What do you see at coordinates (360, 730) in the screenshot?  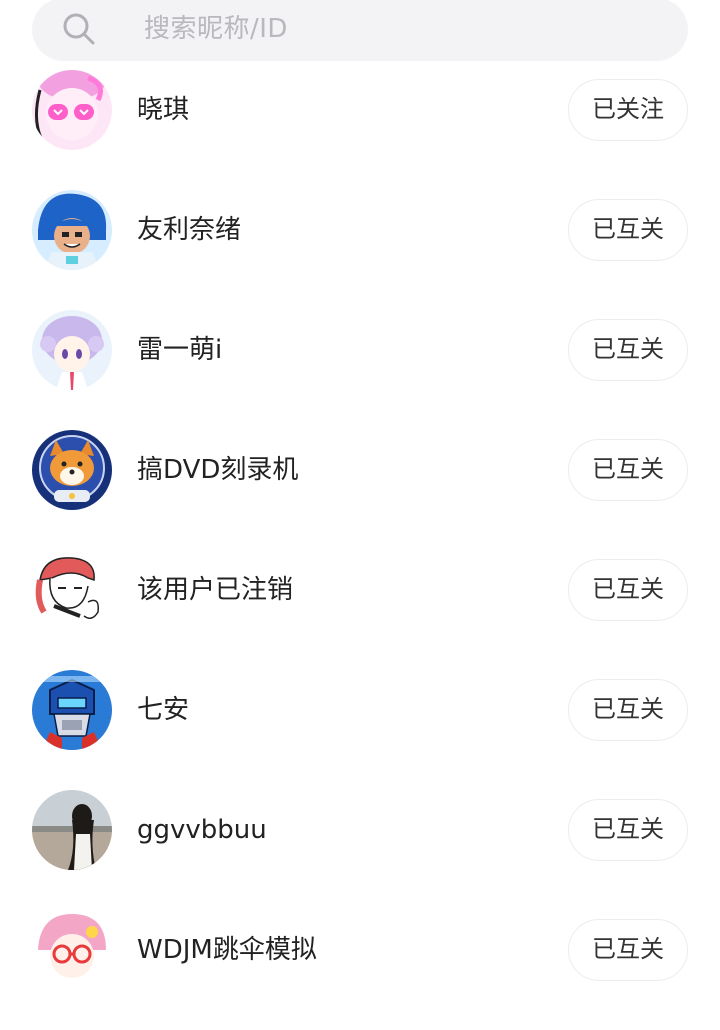 I see `list-item: 七安 已互关` at bounding box center [360, 730].